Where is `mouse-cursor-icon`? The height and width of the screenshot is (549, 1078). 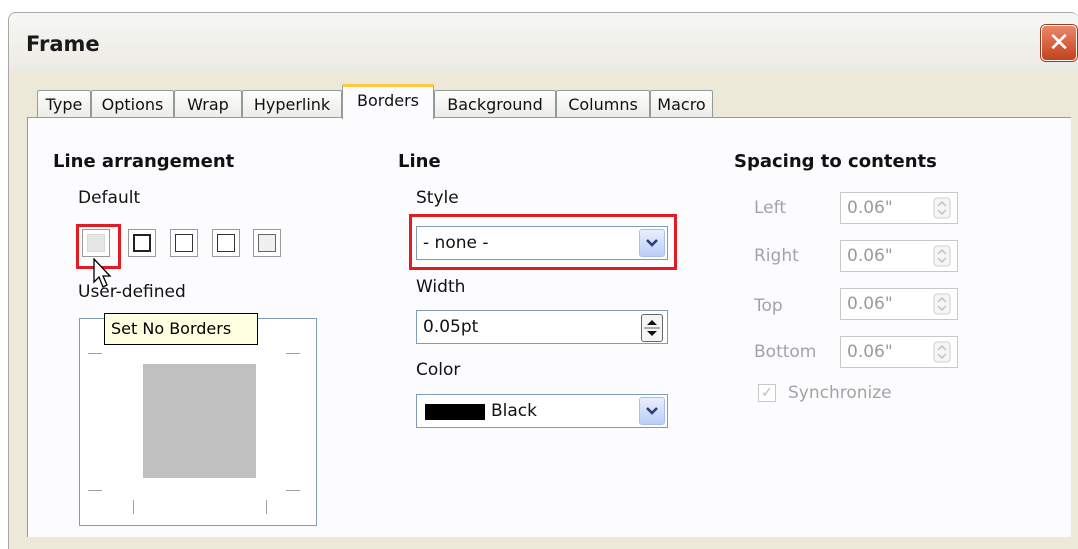
mouse-cursor-icon is located at coordinates (102, 273).